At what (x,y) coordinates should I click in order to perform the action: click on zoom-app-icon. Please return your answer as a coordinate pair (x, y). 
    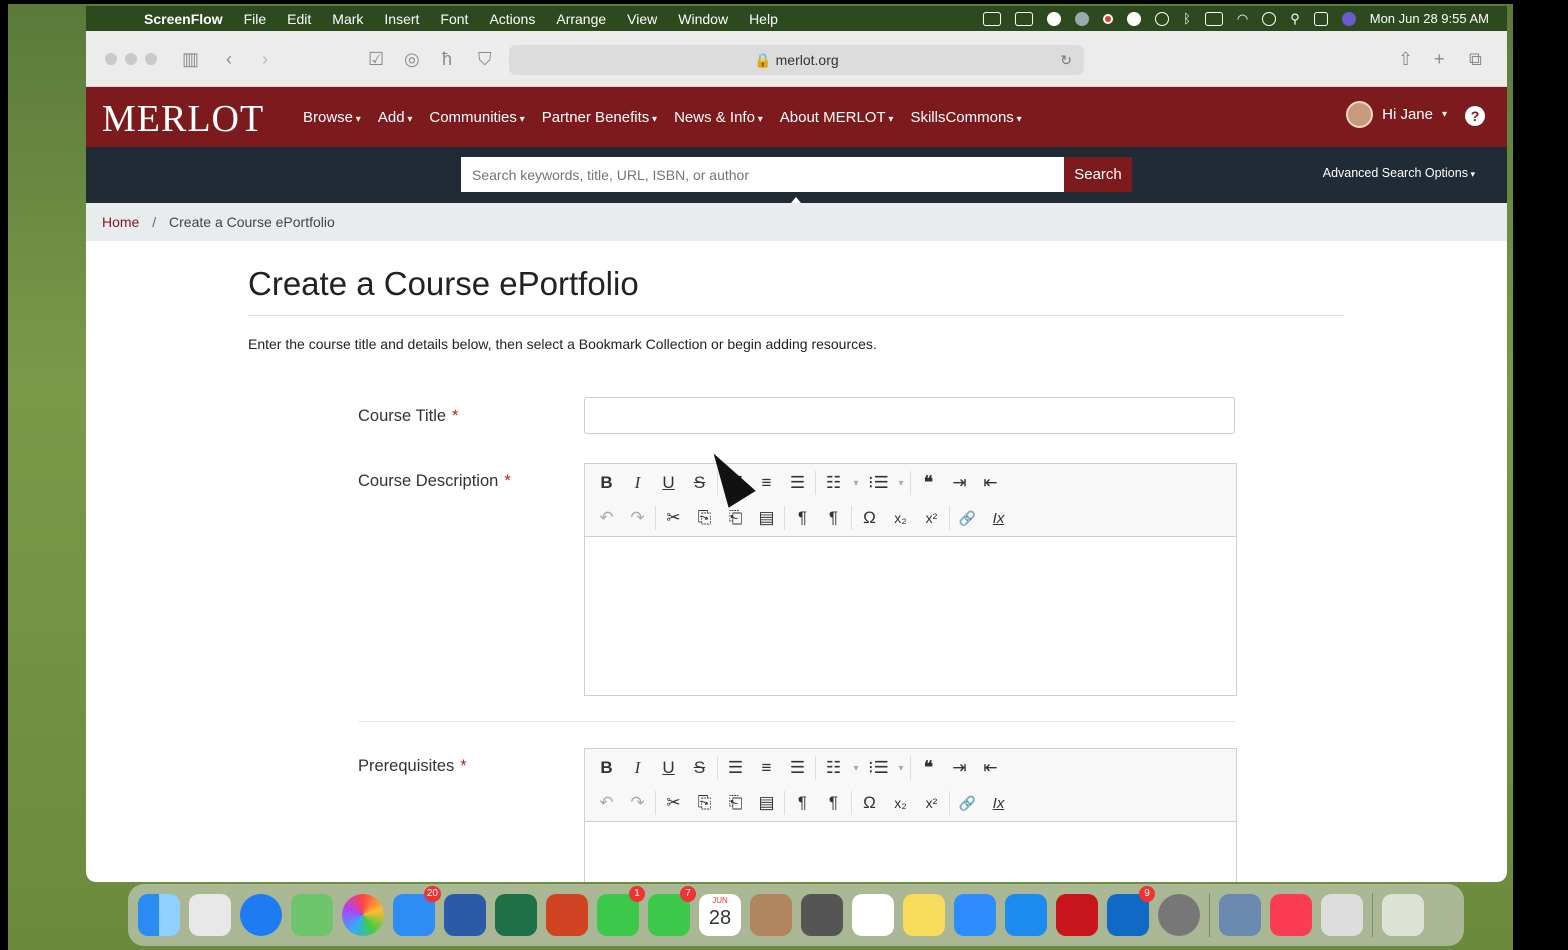
    Looking at the image, I should click on (975, 915).